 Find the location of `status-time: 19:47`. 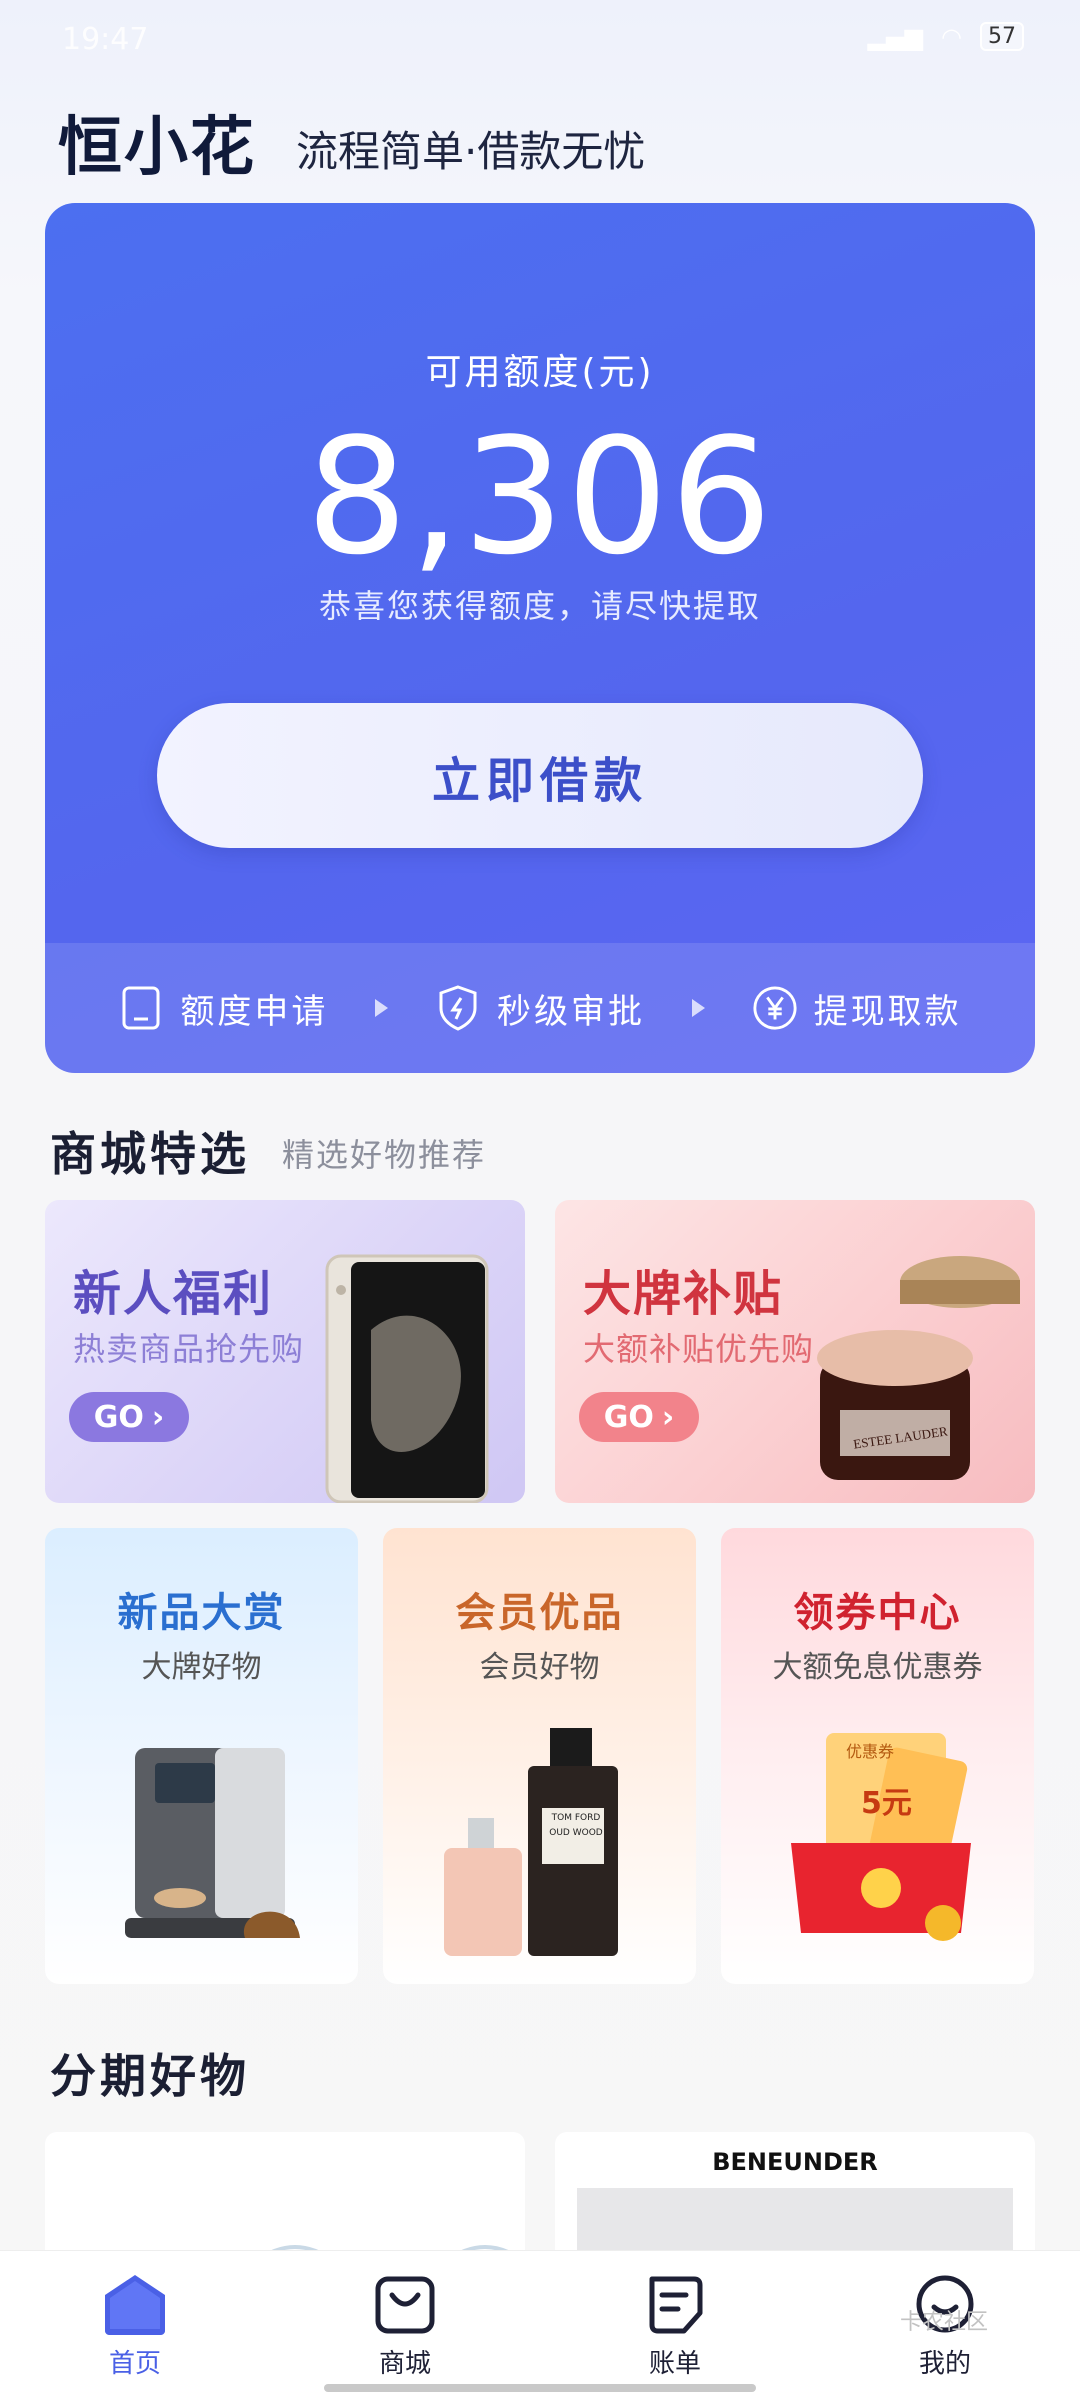

status-time: 19:47 is located at coordinates (105, 39).